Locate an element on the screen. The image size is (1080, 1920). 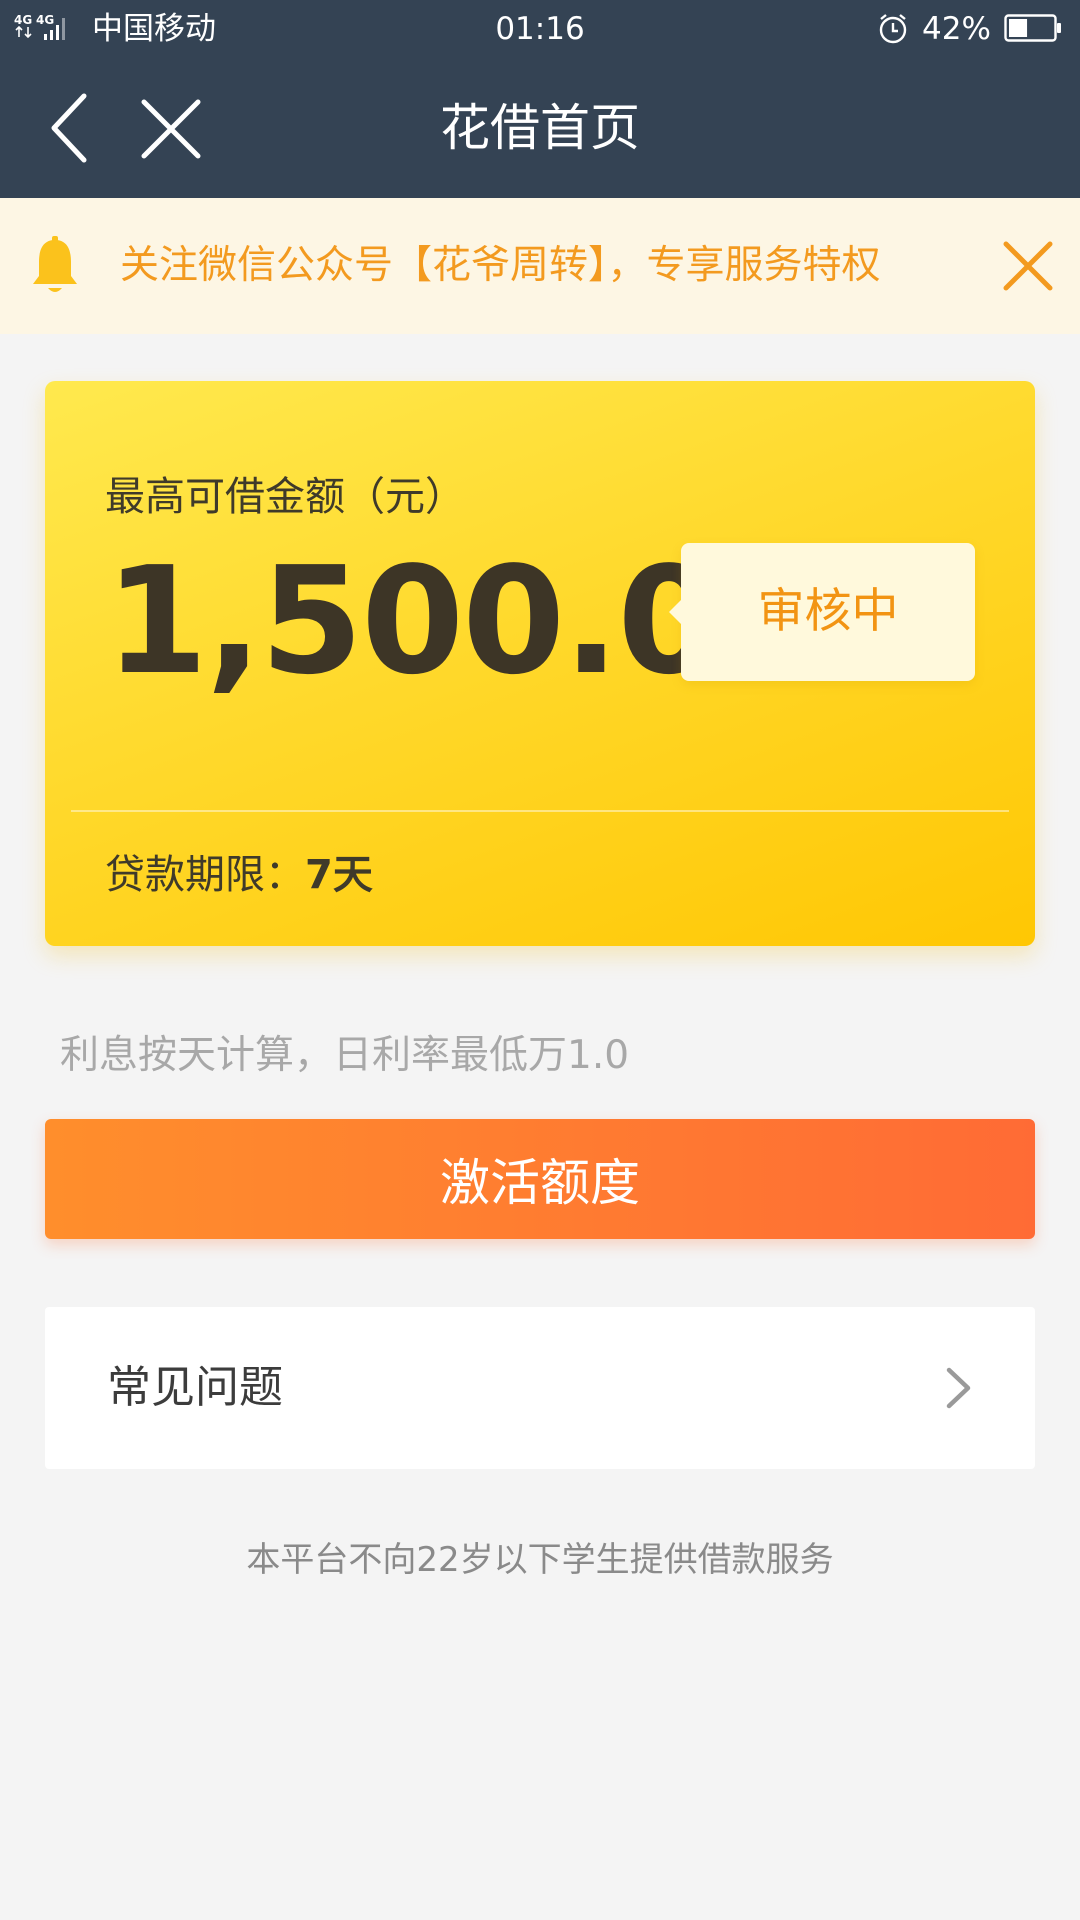
notice-banner: 关注微信公众号【花爷周转】，专享服务特权 is located at coordinates (540, 266).